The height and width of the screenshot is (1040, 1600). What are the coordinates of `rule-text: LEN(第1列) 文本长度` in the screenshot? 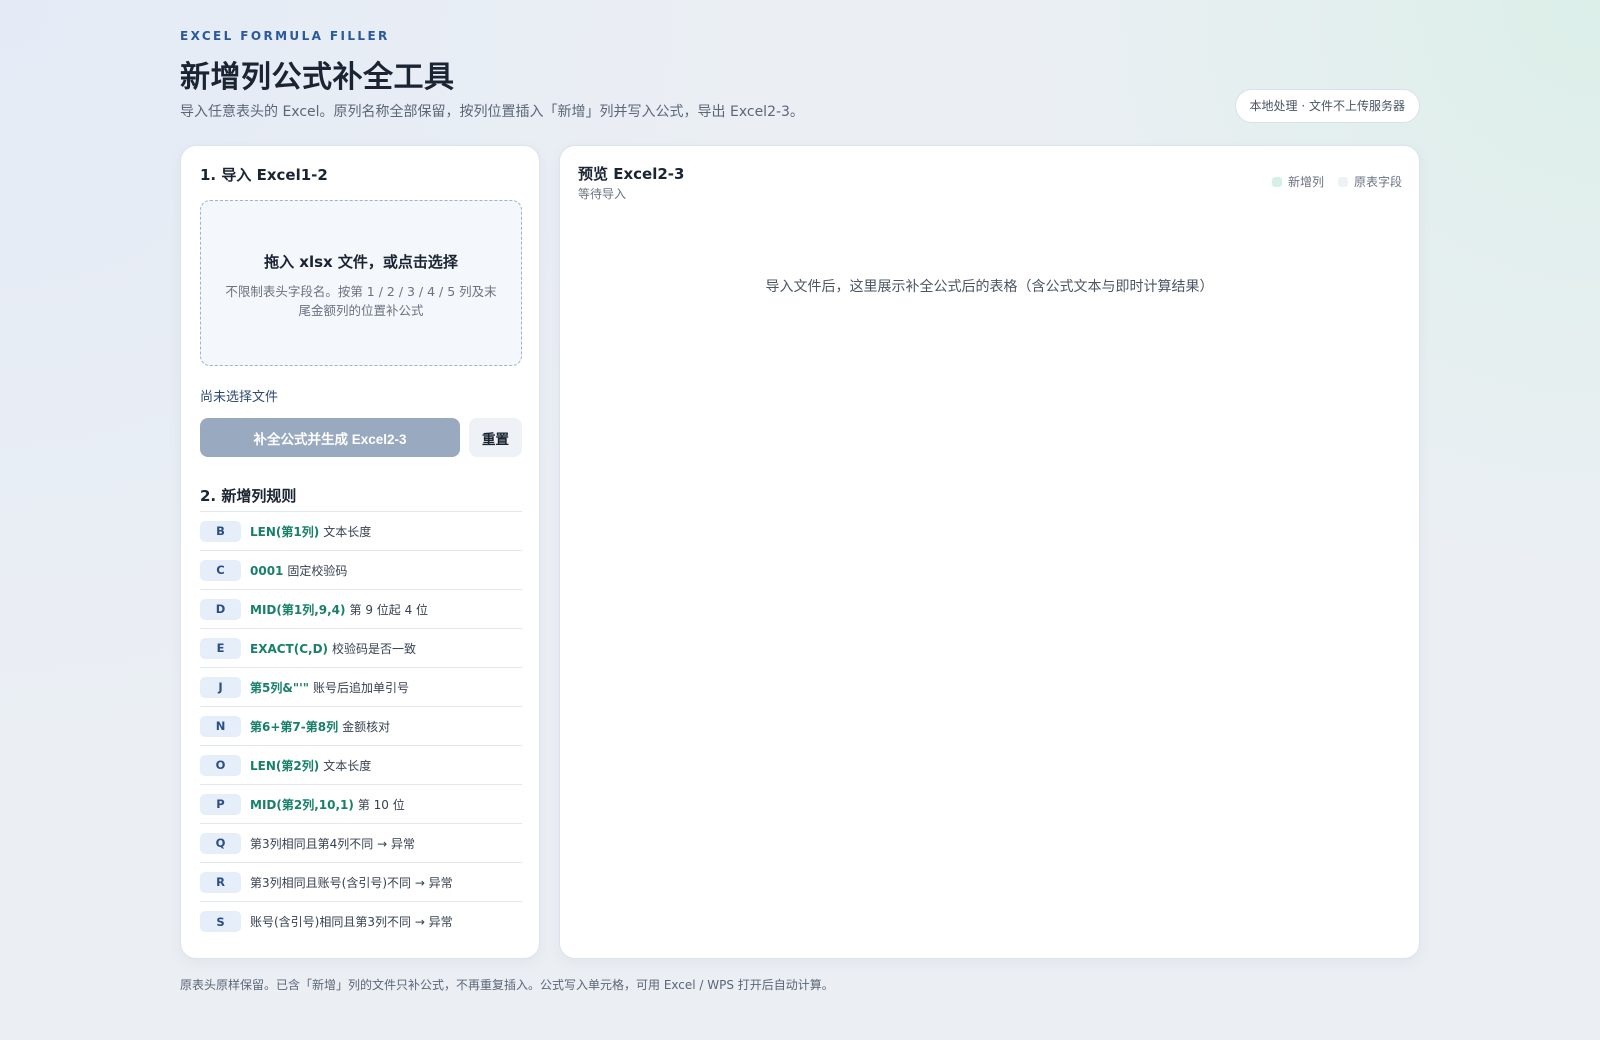 It's located at (310, 531).